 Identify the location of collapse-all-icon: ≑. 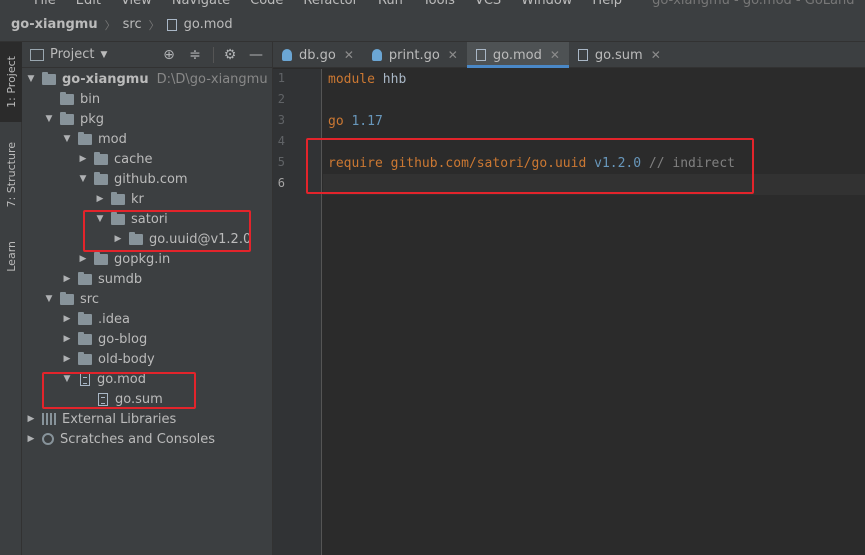
(195, 55).